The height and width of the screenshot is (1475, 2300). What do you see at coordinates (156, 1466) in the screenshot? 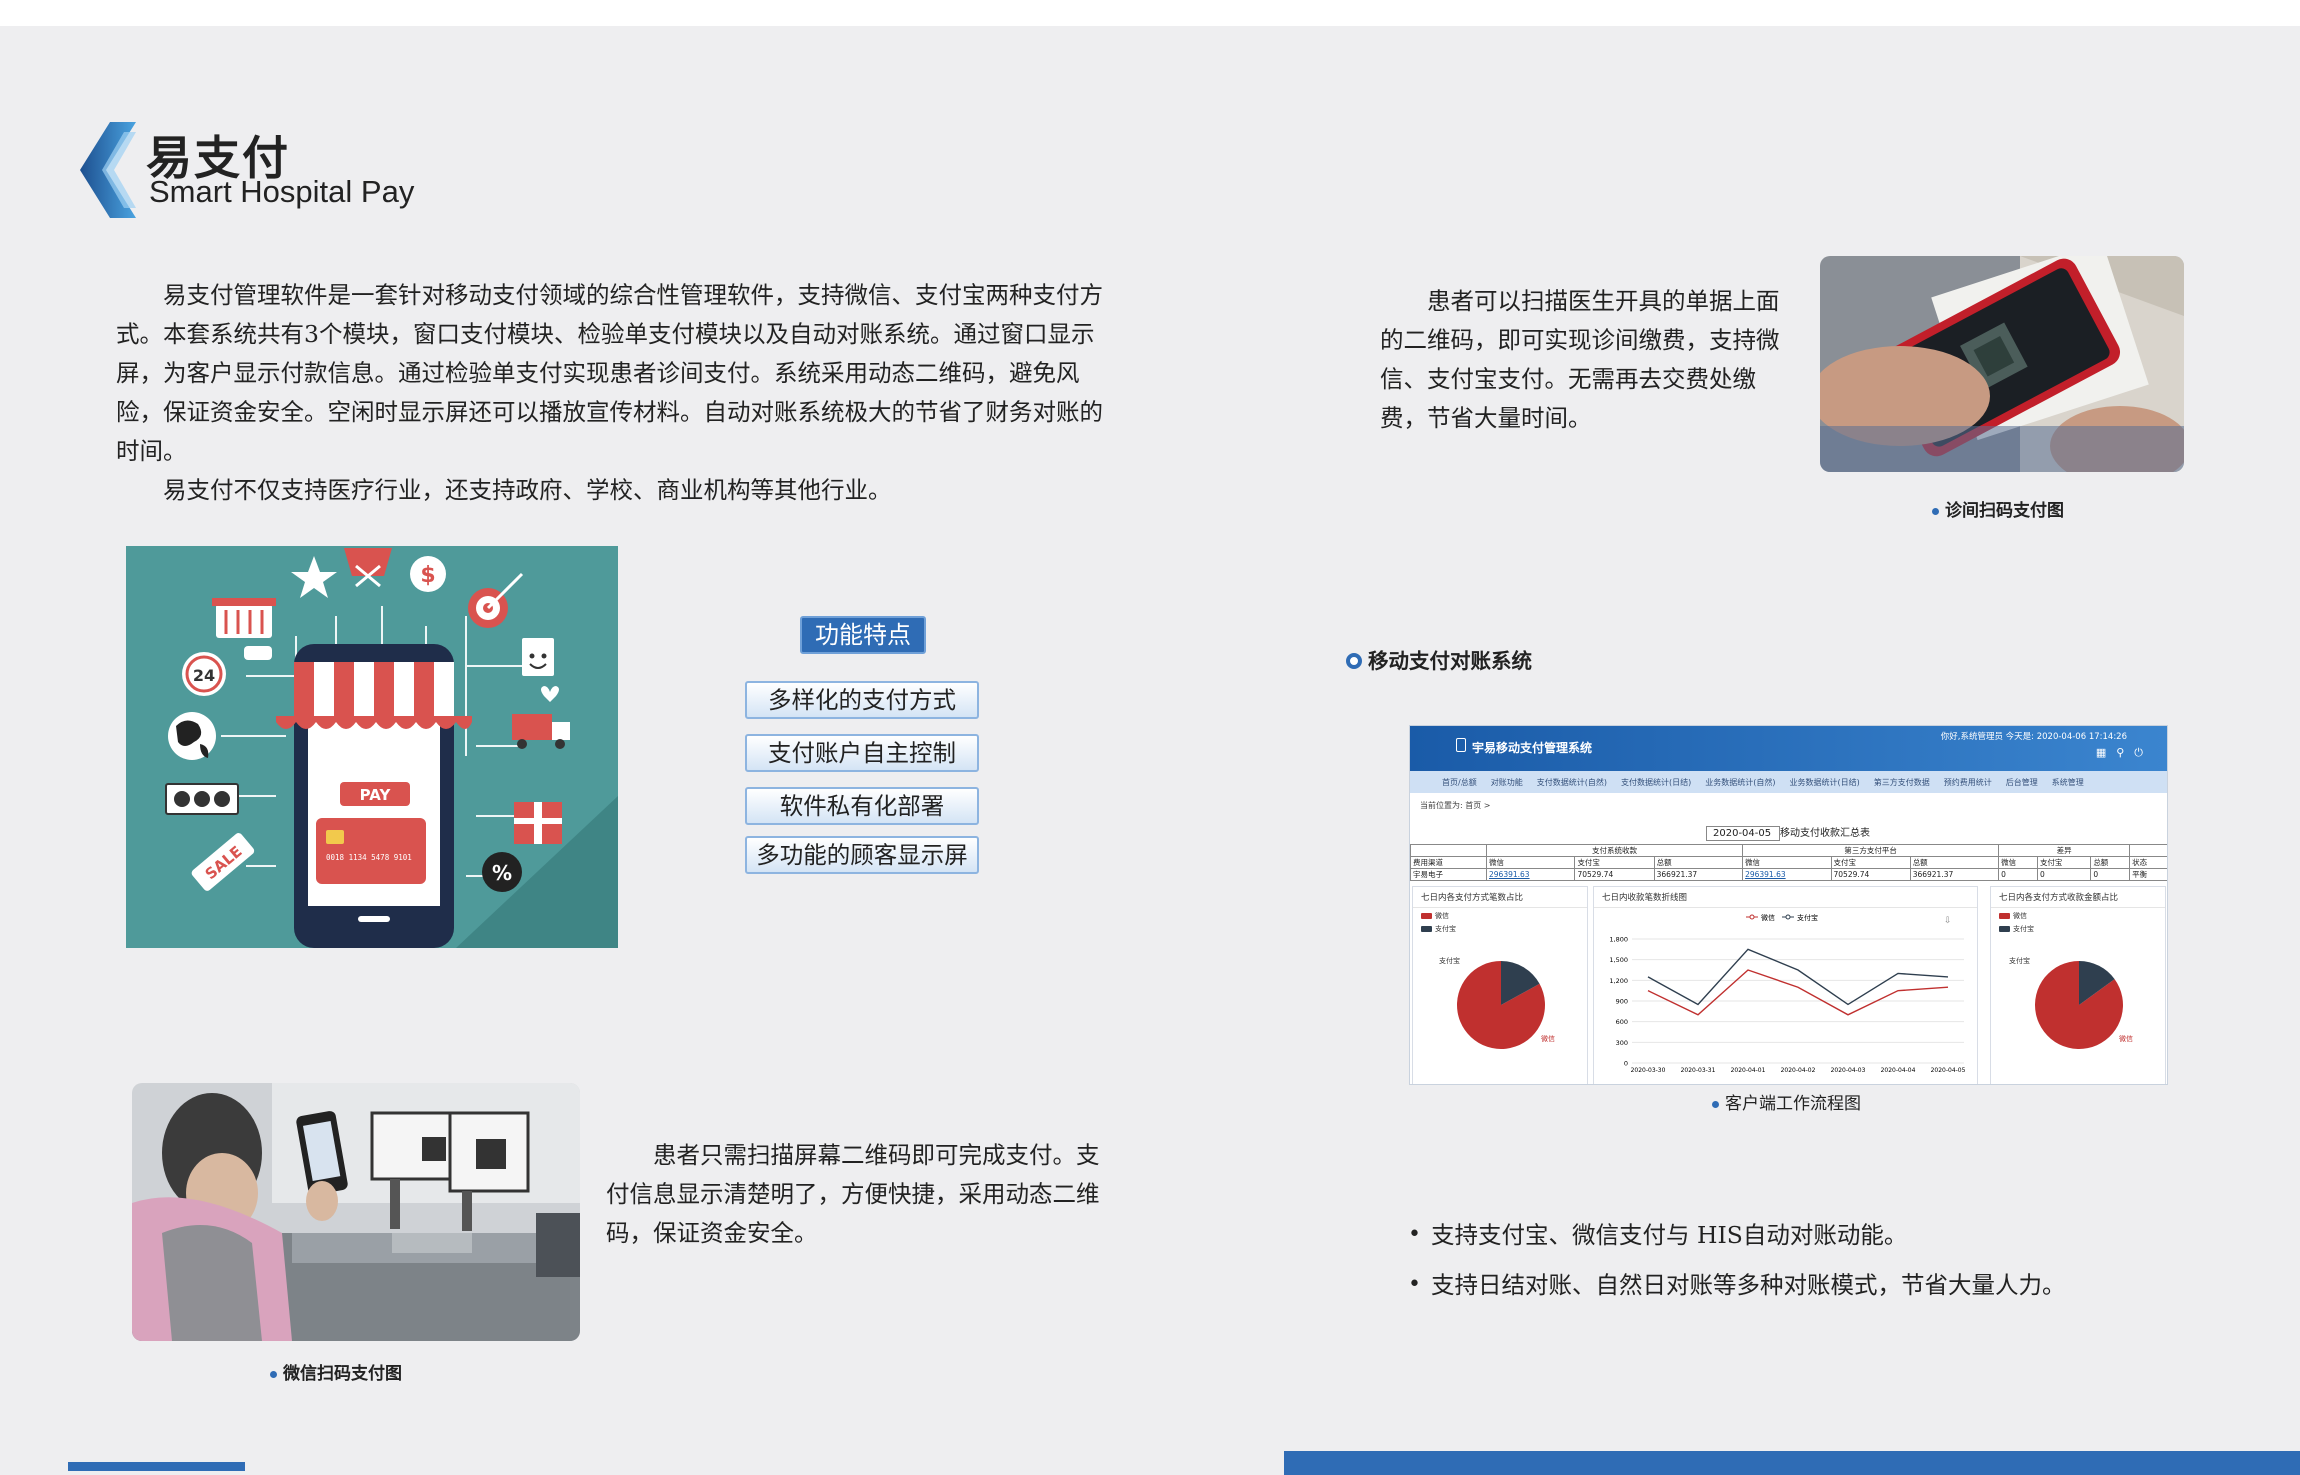
I see `decorative-bar-left` at bounding box center [156, 1466].